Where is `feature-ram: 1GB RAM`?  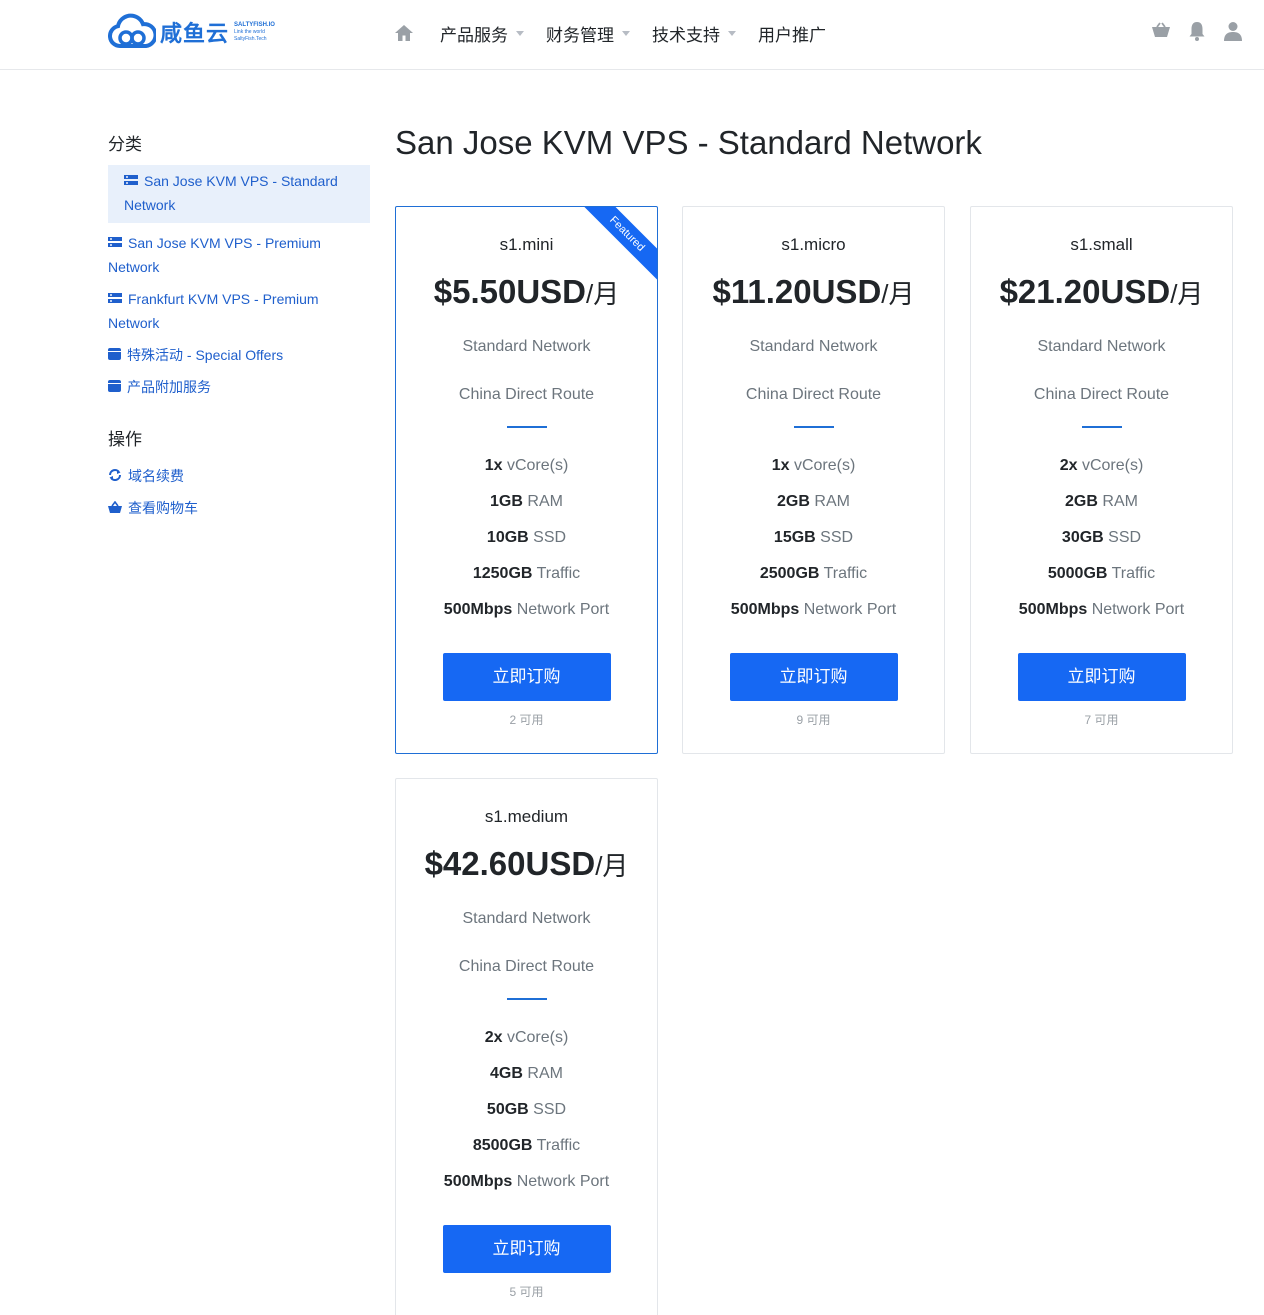 feature-ram: 1GB RAM is located at coordinates (526, 501).